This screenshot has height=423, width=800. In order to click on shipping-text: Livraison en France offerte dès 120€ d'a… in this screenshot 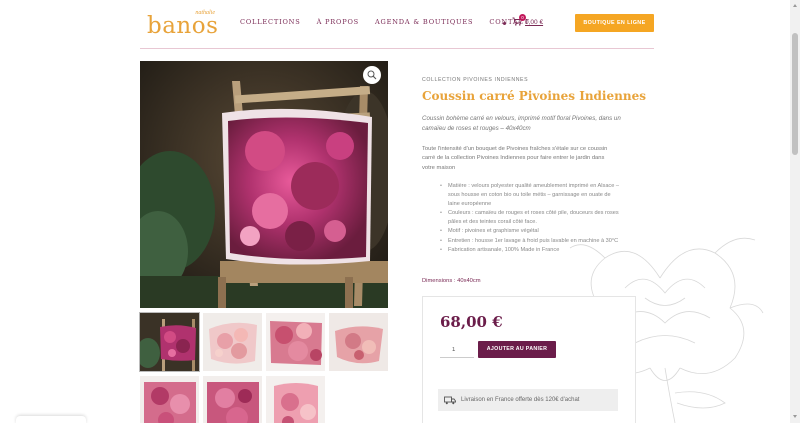, I will do `click(520, 400)`.